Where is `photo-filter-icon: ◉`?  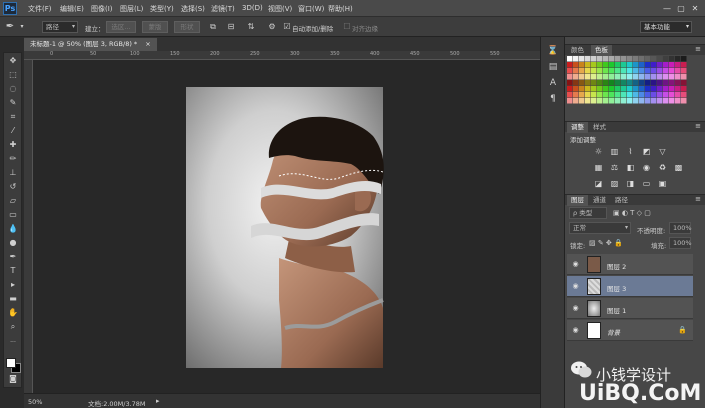 photo-filter-icon: ◉ is located at coordinates (646, 167).